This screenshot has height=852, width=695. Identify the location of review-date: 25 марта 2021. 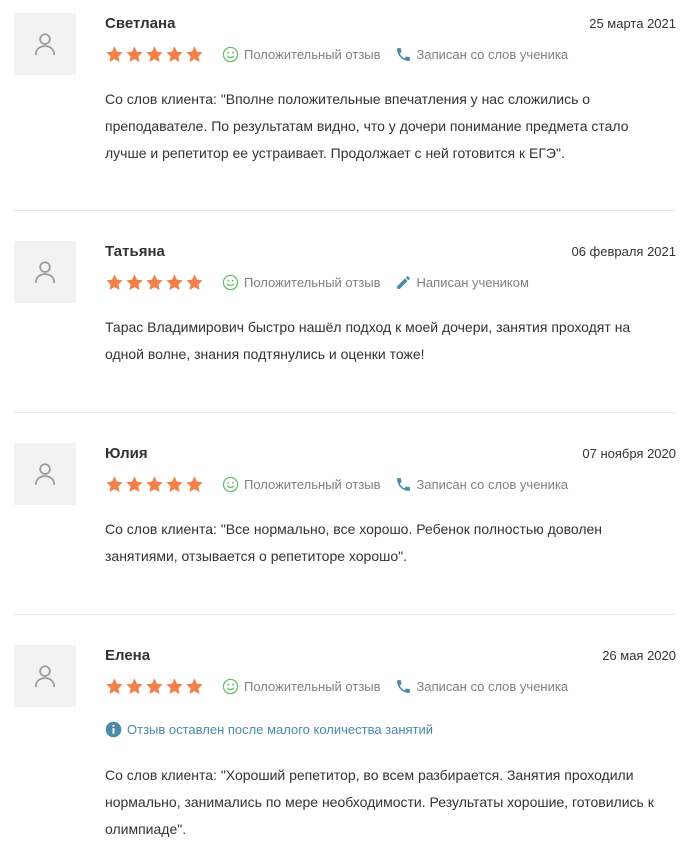
(632, 23).